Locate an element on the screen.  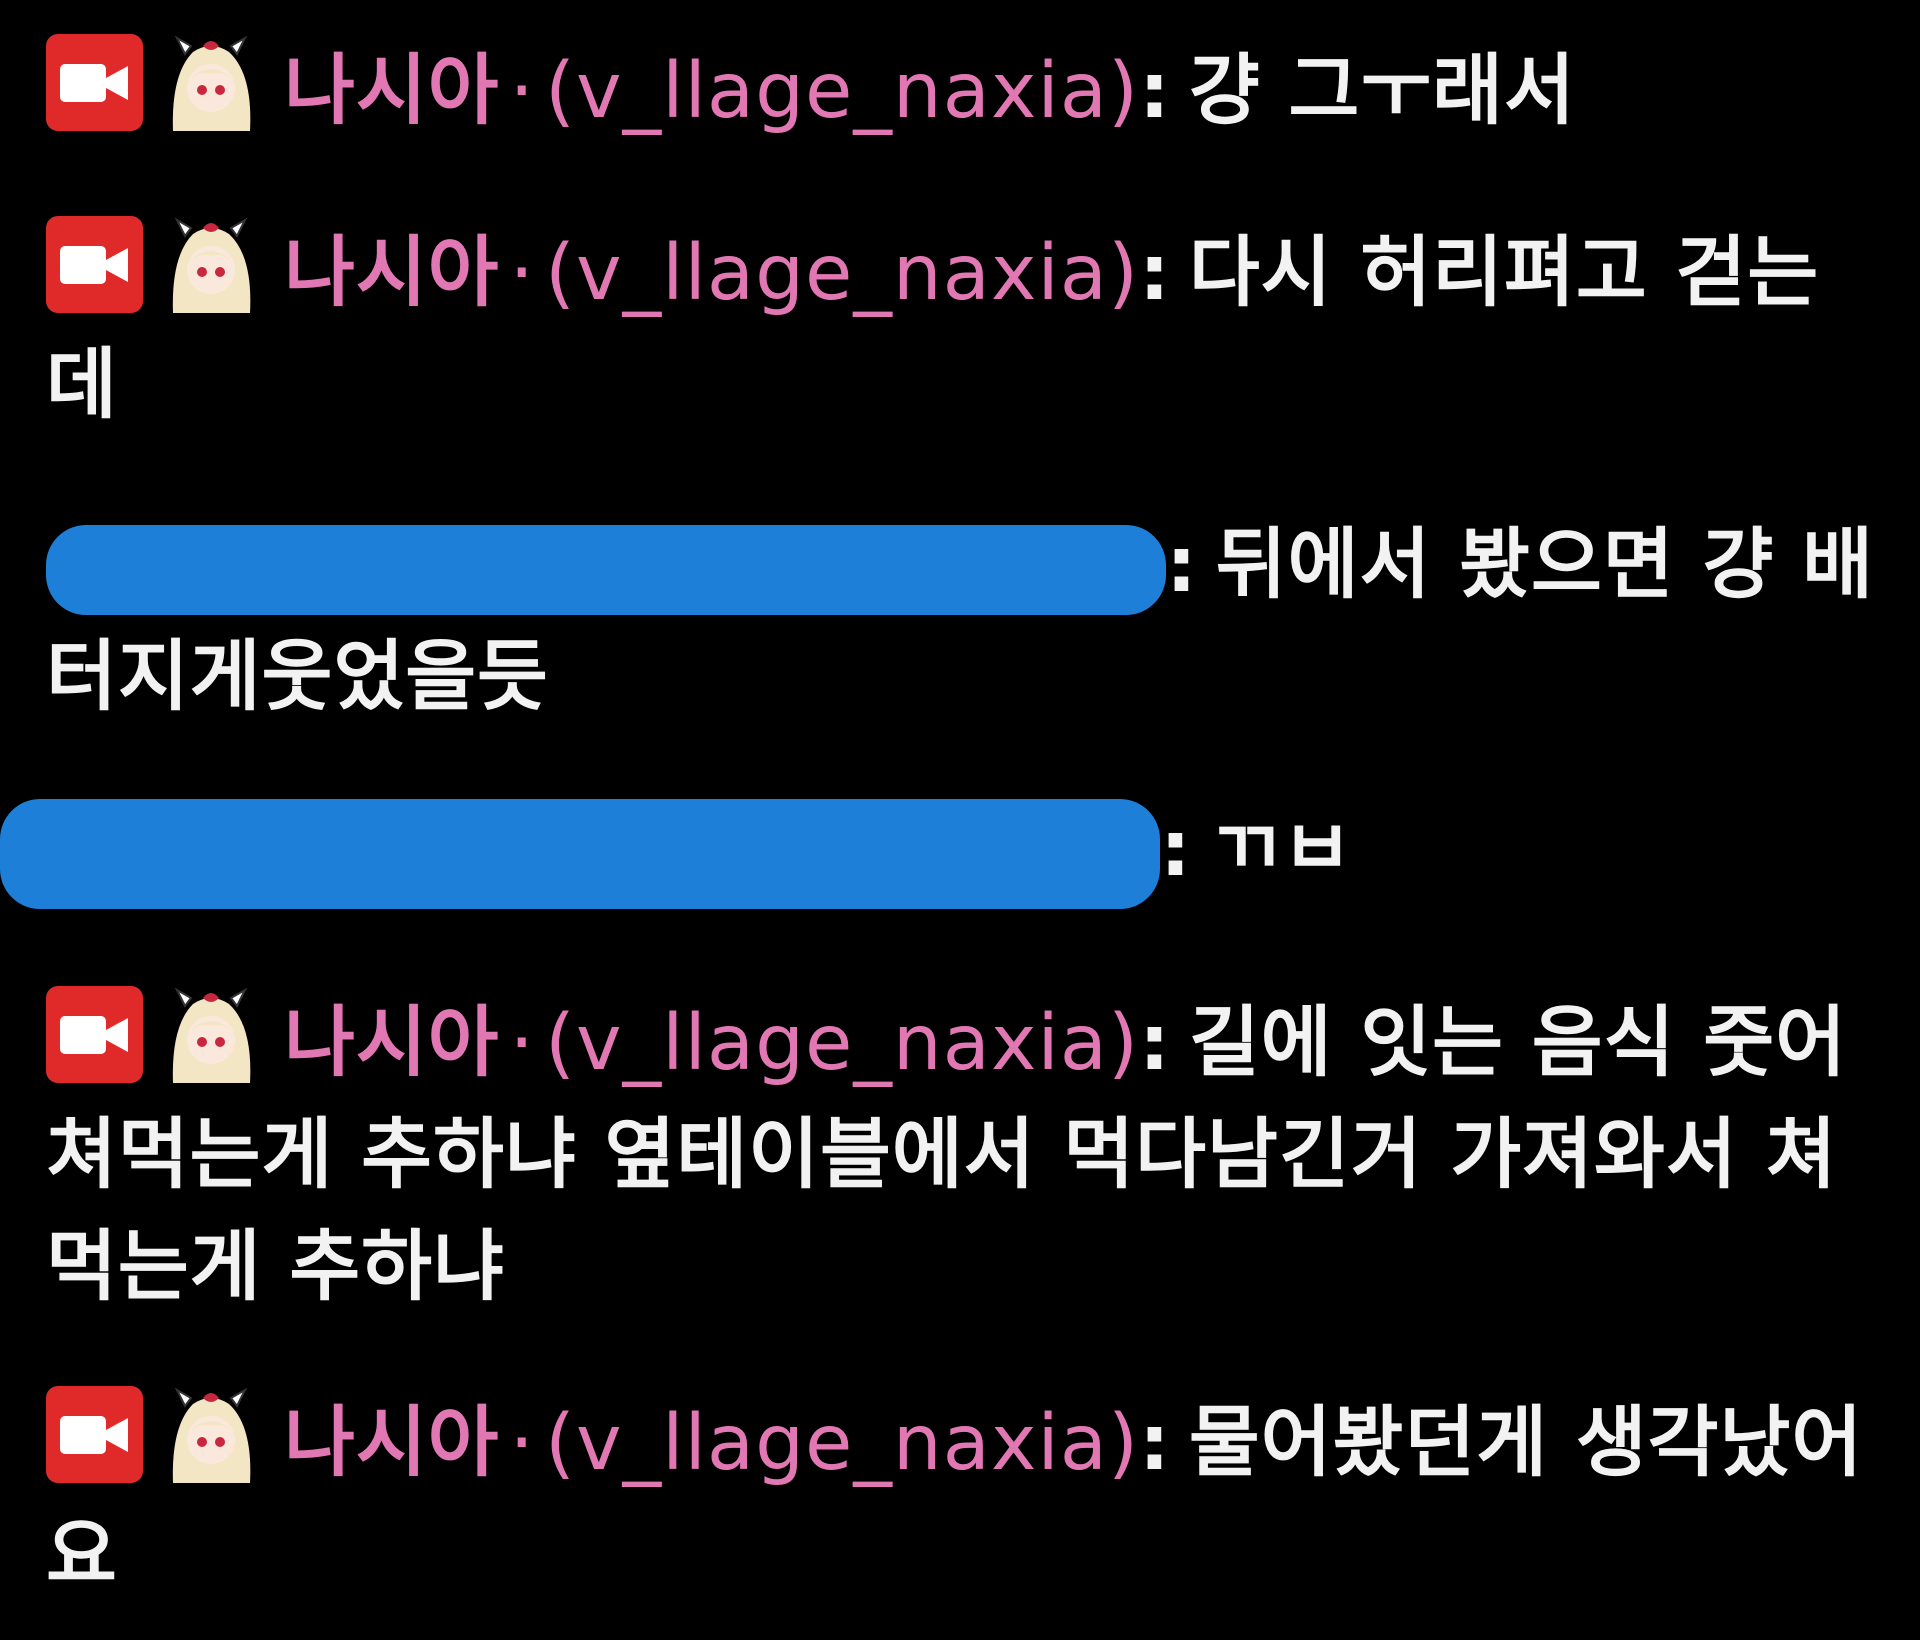
chat-message: 나시아 · (v_llage_naxia): 물어봤던게 생각났어요 is located at coordinates (966, 1499).